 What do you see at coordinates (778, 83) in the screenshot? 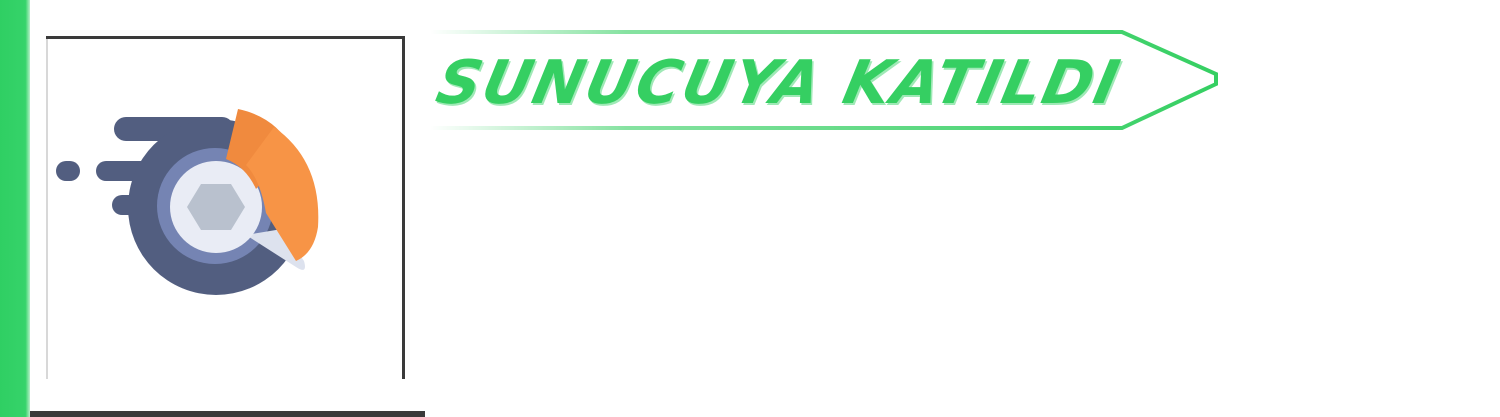
I see `banner-title: SUNUCUYA KATILDI` at bounding box center [778, 83].